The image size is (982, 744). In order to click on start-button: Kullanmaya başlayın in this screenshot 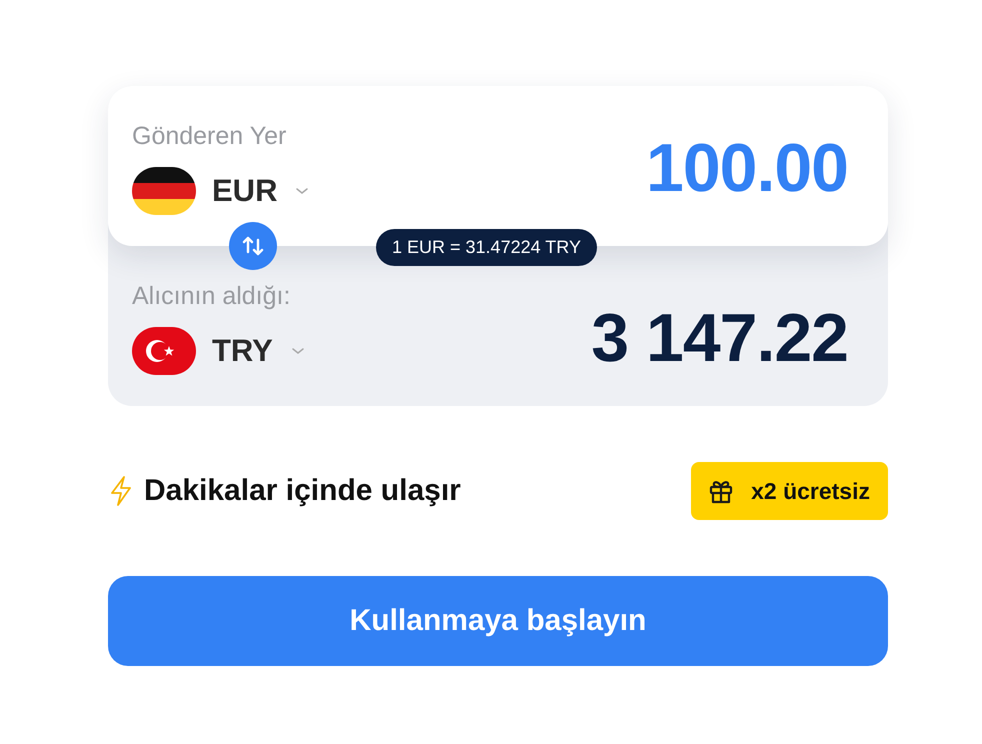, I will do `click(498, 621)`.